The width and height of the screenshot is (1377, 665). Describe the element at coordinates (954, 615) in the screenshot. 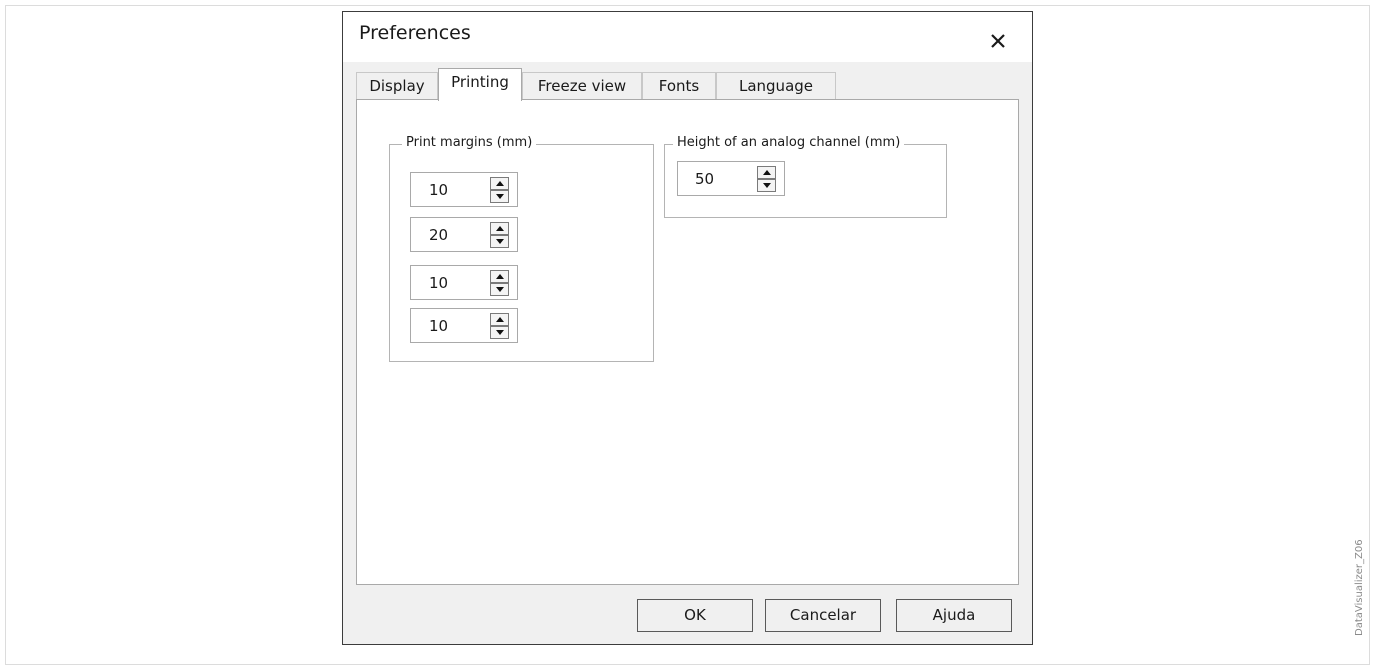

I see `help-button: Ajuda` at that location.